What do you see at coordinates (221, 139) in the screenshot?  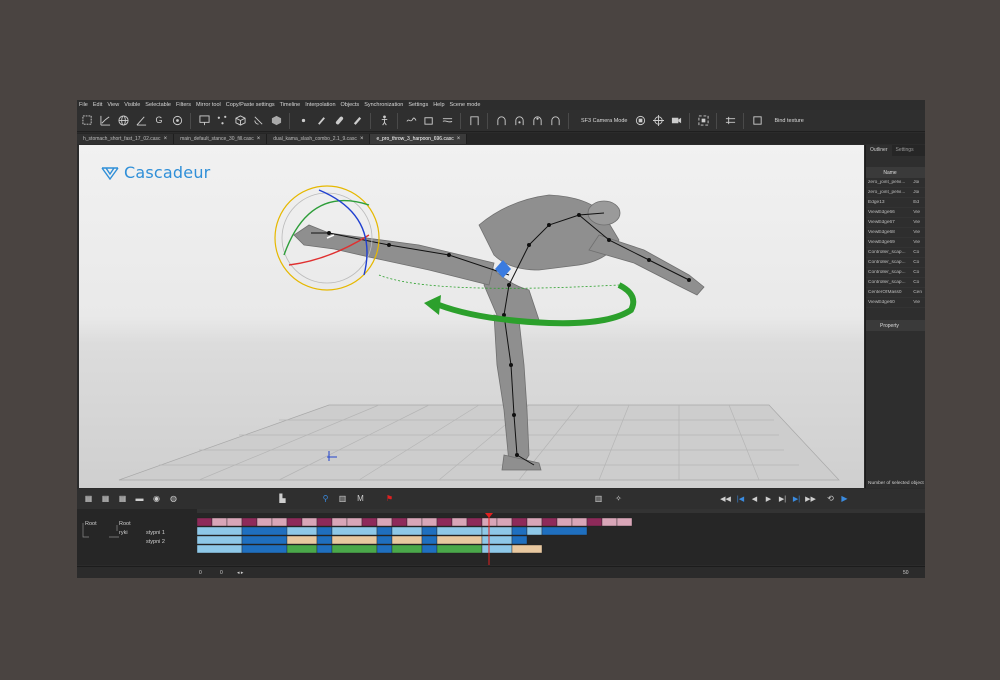 I see `tab-file-2: main_default_stance_30_fill.casc ×` at bounding box center [221, 139].